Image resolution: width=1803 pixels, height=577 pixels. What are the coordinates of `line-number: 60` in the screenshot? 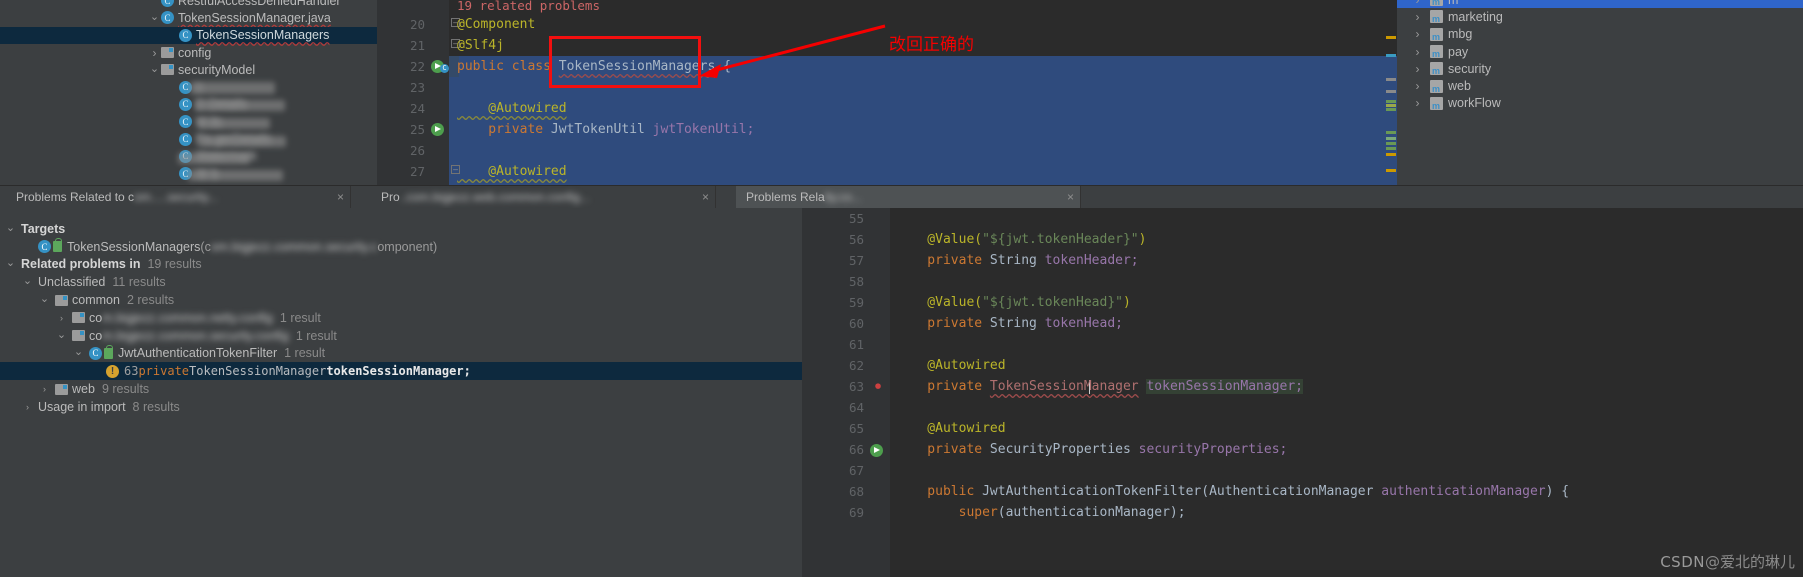 It's located at (856, 323).